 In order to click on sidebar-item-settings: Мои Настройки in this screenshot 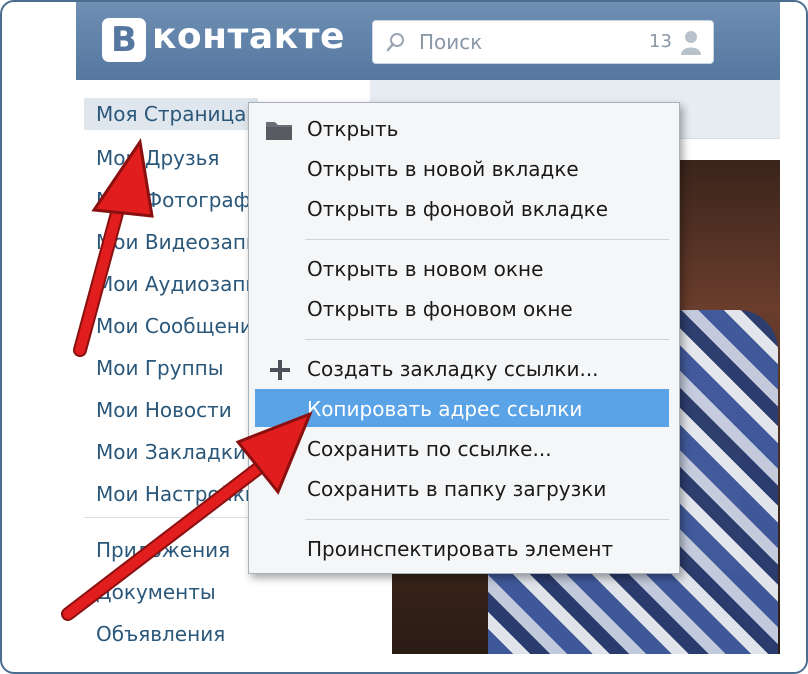, I will do `click(177, 494)`.